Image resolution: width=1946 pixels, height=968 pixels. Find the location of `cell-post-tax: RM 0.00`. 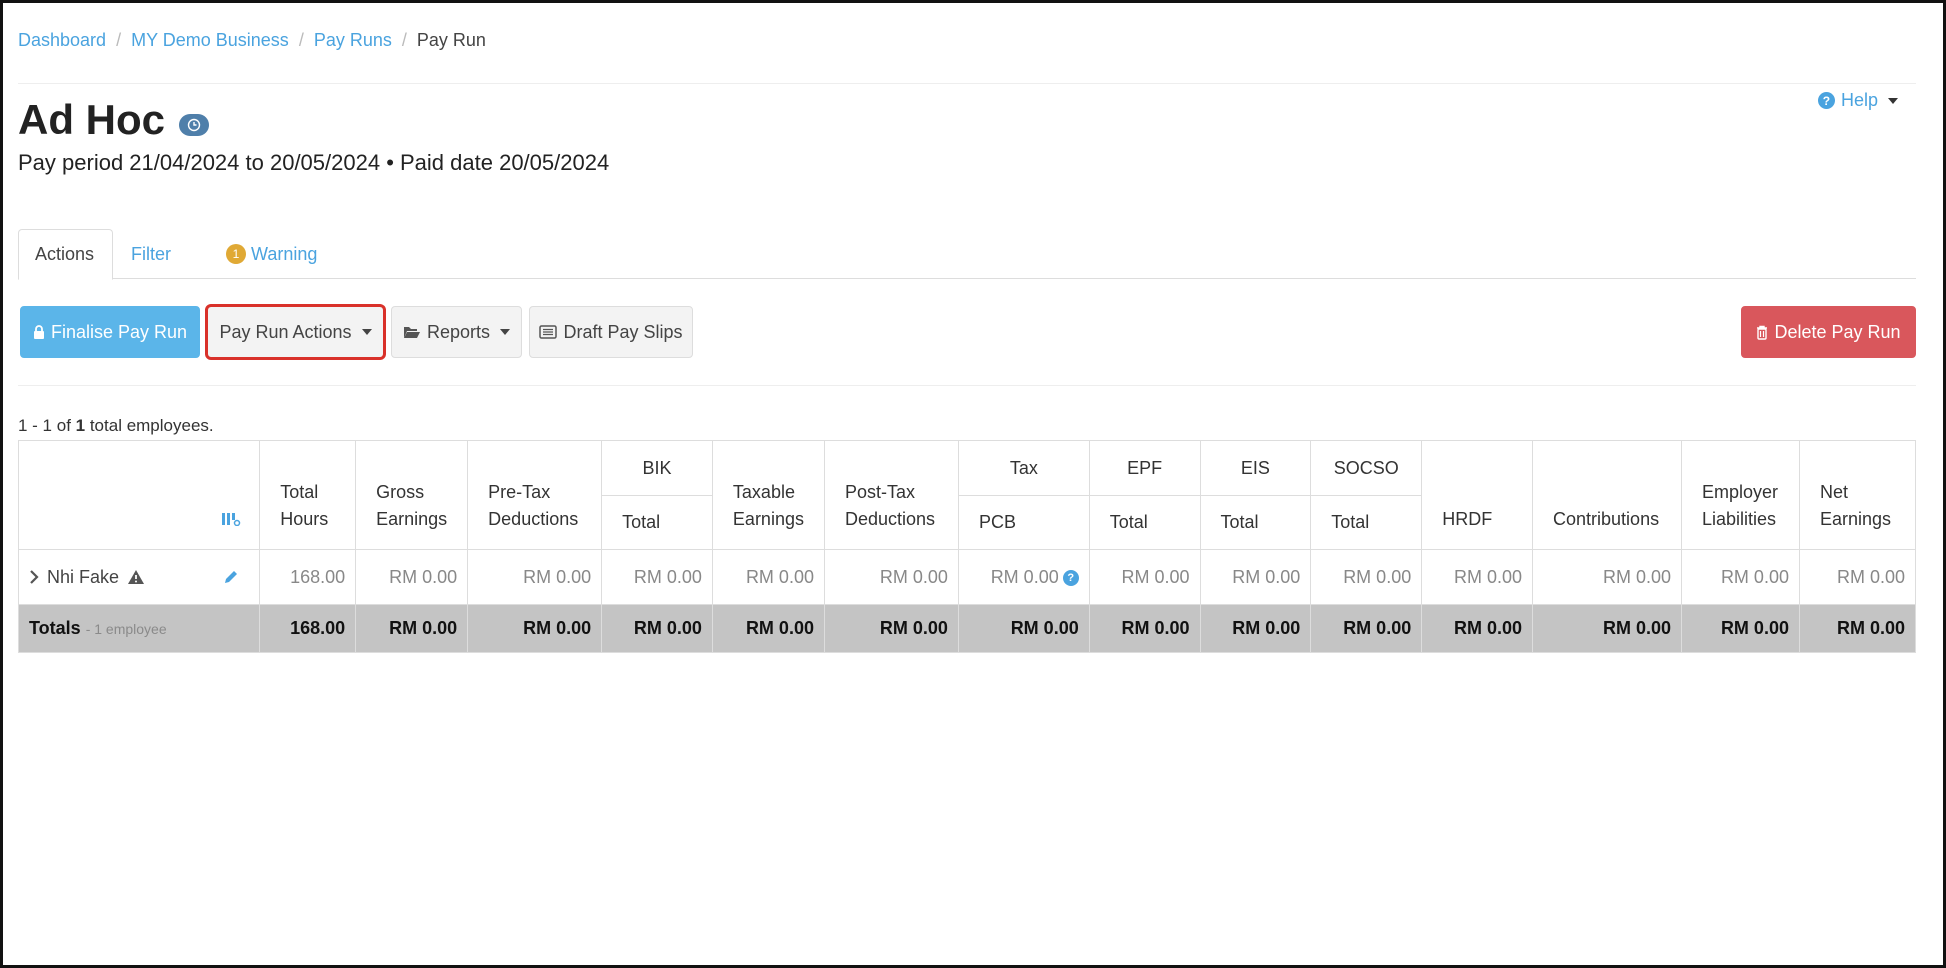

cell-post-tax: RM 0.00 is located at coordinates (891, 577).